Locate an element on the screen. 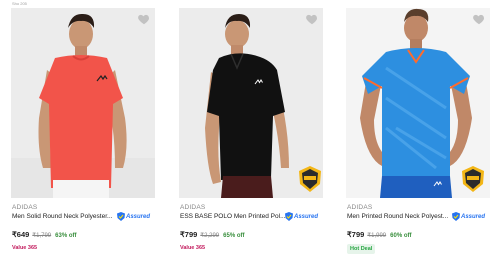  original-price: ₹1,999 is located at coordinates (377, 236).